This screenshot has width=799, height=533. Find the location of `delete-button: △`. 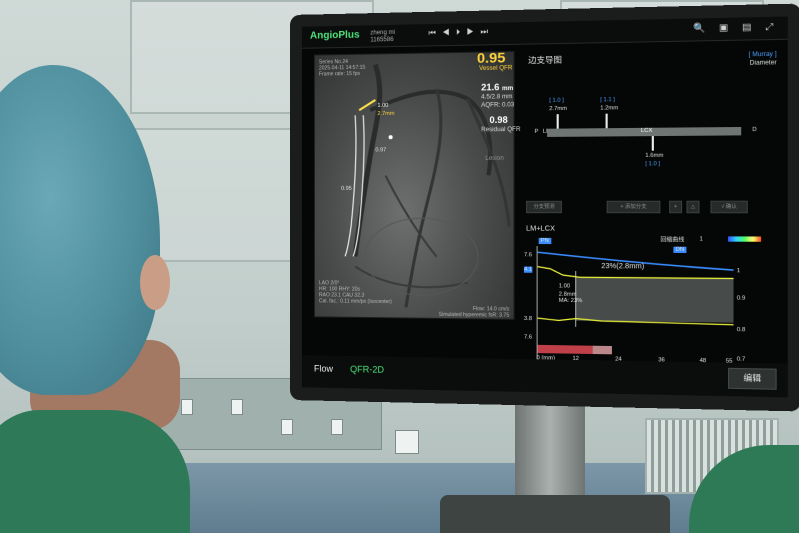

delete-button: △ is located at coordinates (693, 207).